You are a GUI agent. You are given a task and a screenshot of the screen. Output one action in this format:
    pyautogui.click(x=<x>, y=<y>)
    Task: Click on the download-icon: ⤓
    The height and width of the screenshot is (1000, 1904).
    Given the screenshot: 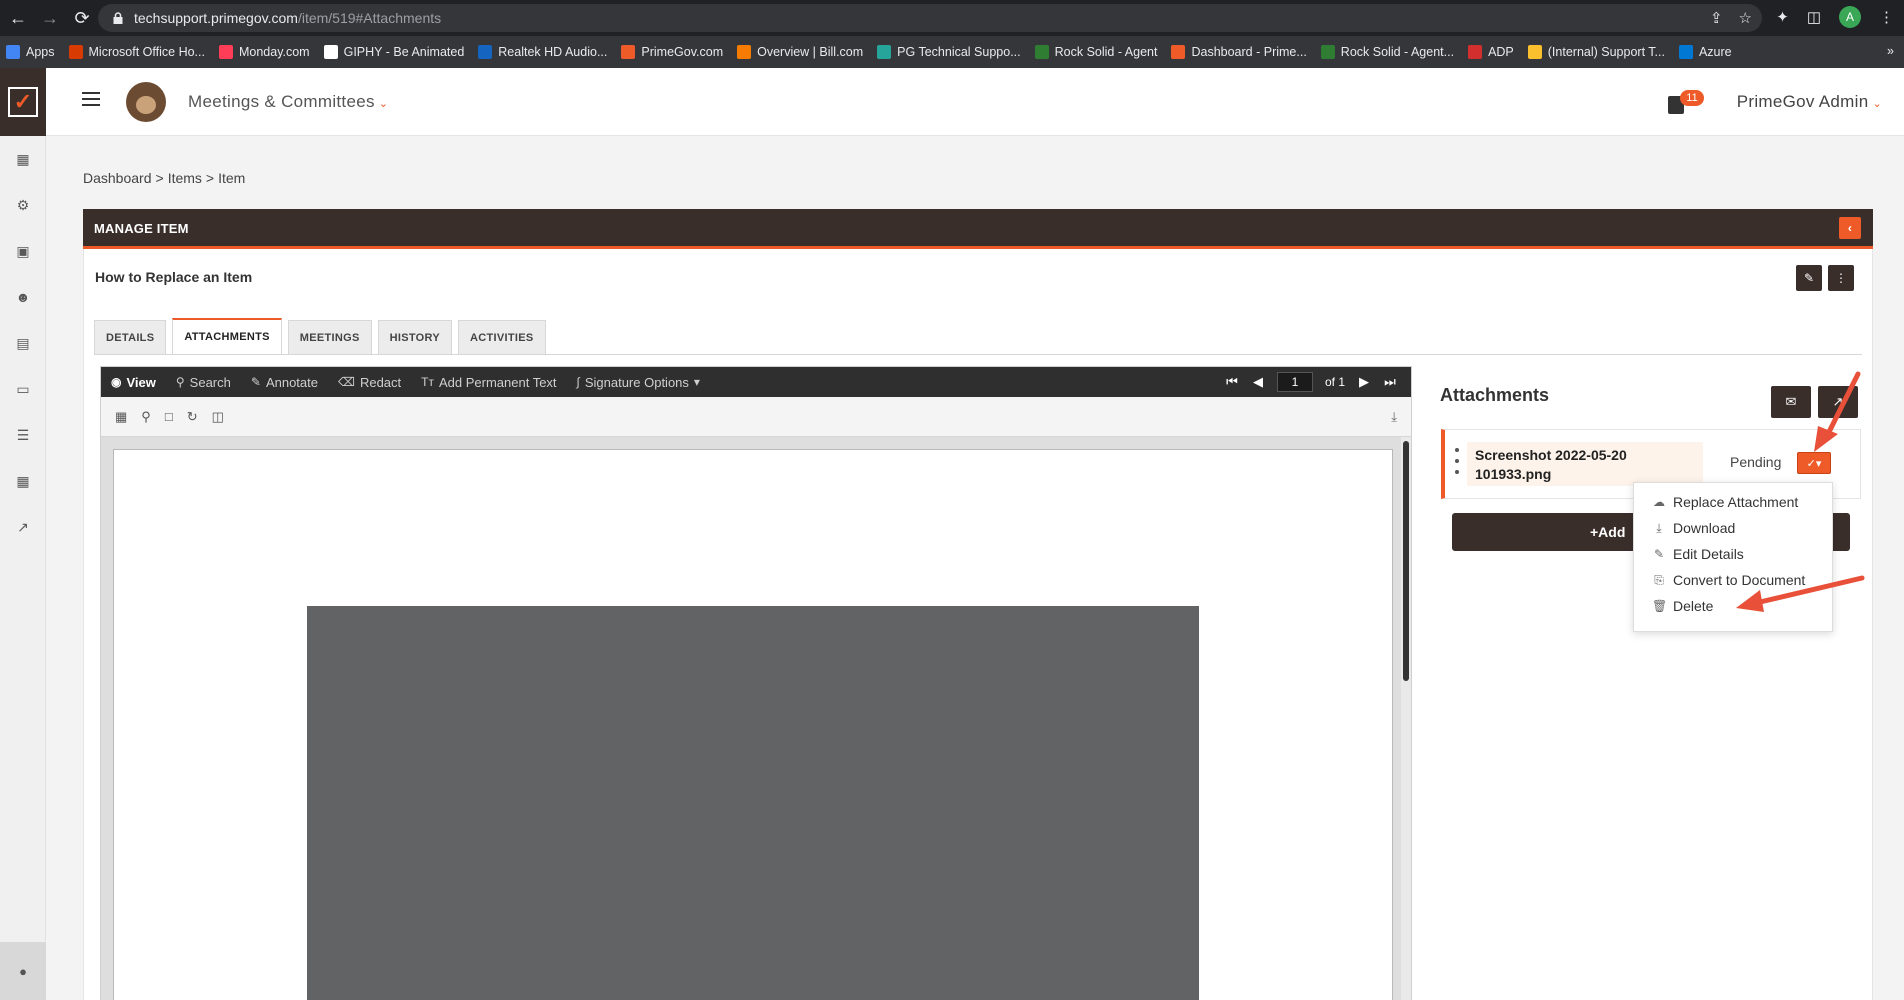 What is the action you would take?
    pyautogui.click(x=1394, y=417)
    